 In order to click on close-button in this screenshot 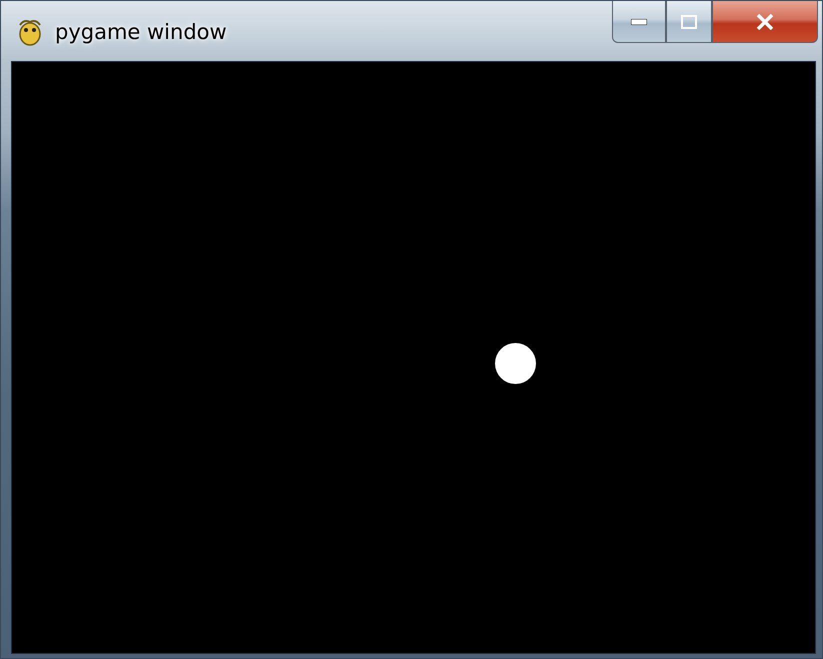, I will do `click(765, 22)`.